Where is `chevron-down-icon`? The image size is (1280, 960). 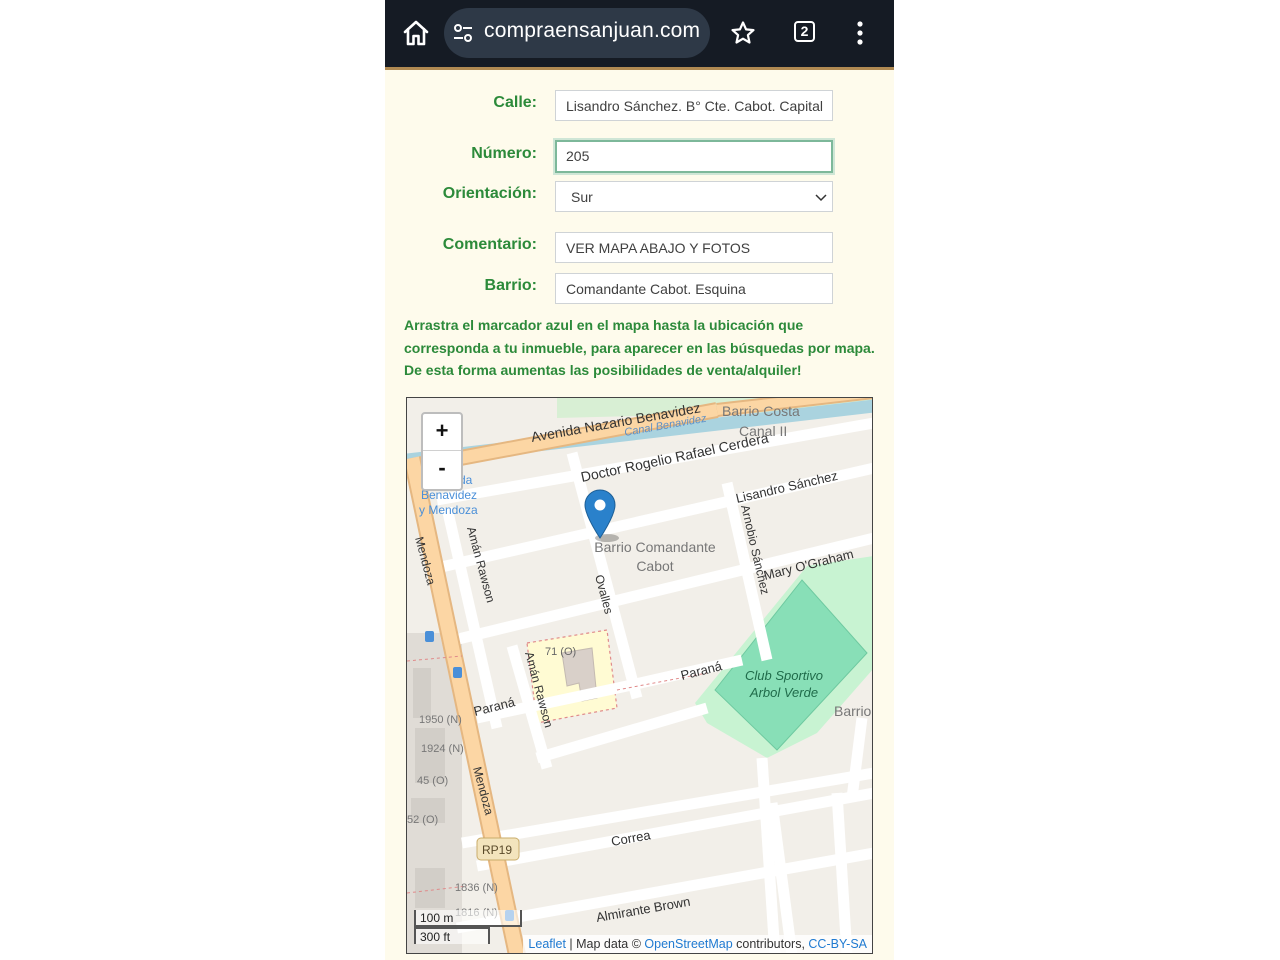 chevron-down-icon is located at coordinates (821, 198).